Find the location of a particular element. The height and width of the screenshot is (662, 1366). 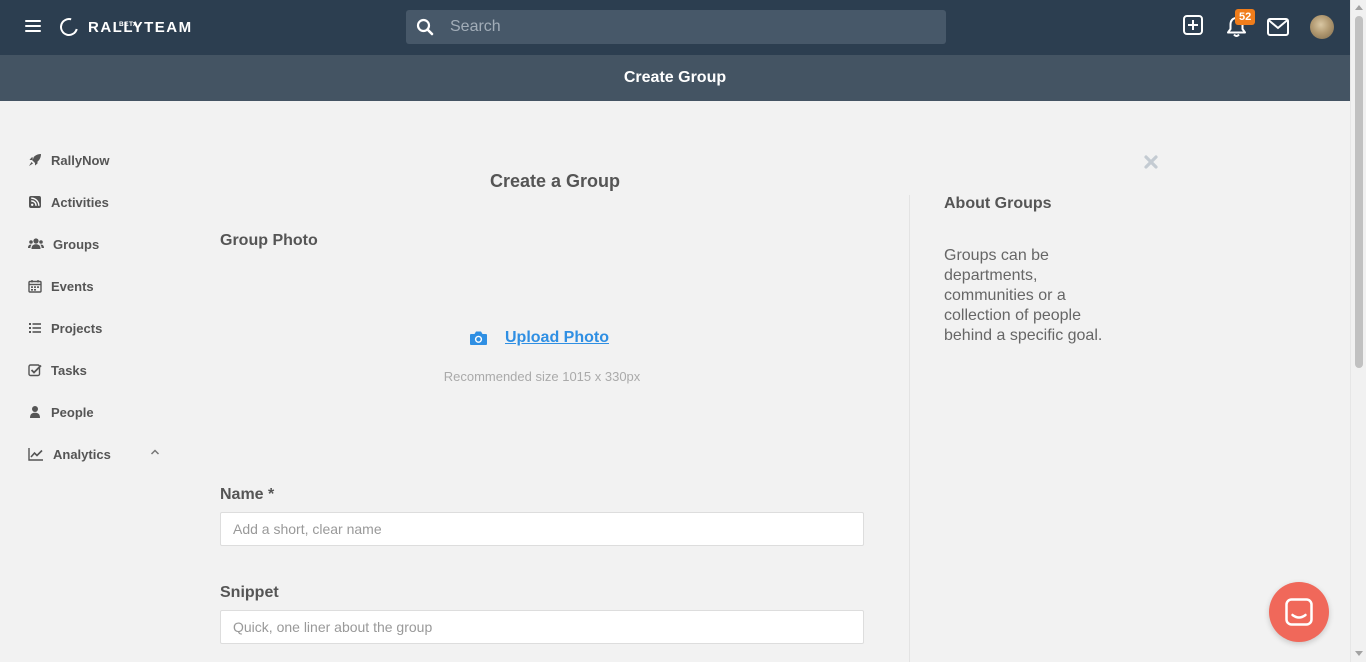

panel-divider is located at coordinates (909, 428).